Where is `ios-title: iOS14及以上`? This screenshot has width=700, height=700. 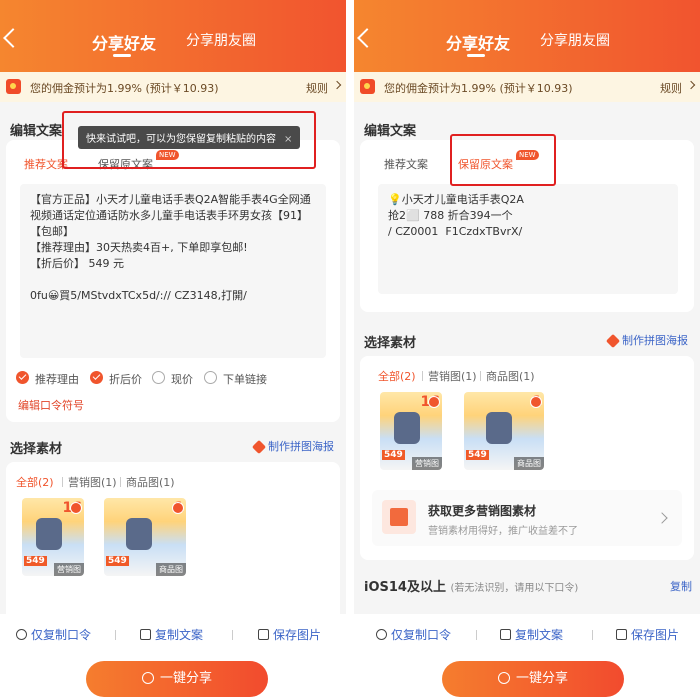
ios-title: iOS14及以上 is located at coordinates (405, 587).